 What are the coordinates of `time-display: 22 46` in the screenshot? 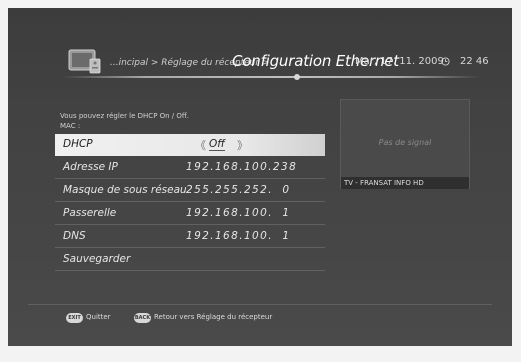 It's located at (474, 61).